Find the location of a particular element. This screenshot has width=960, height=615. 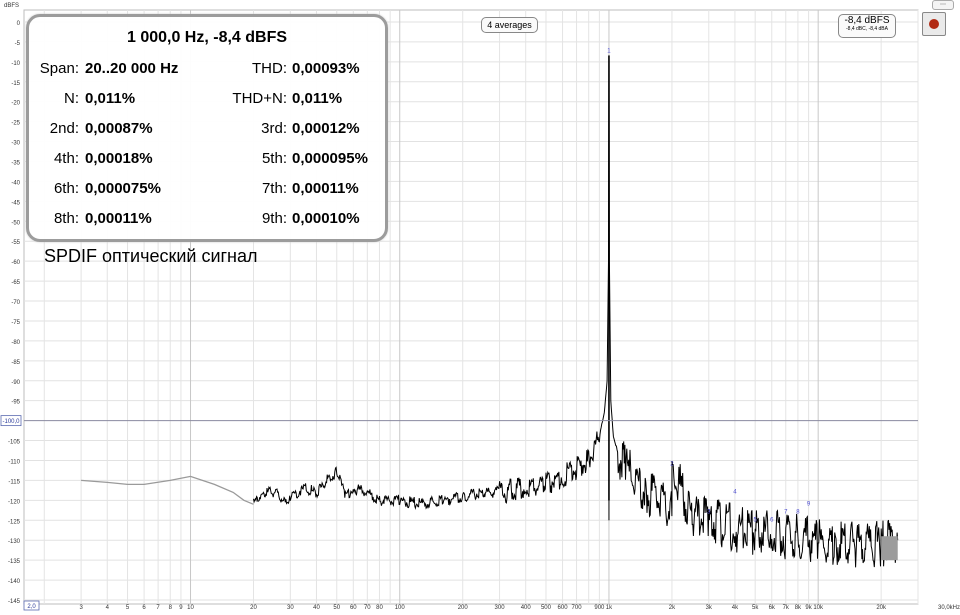

x-tick-label: 500 is located at coordinates (546, 608).